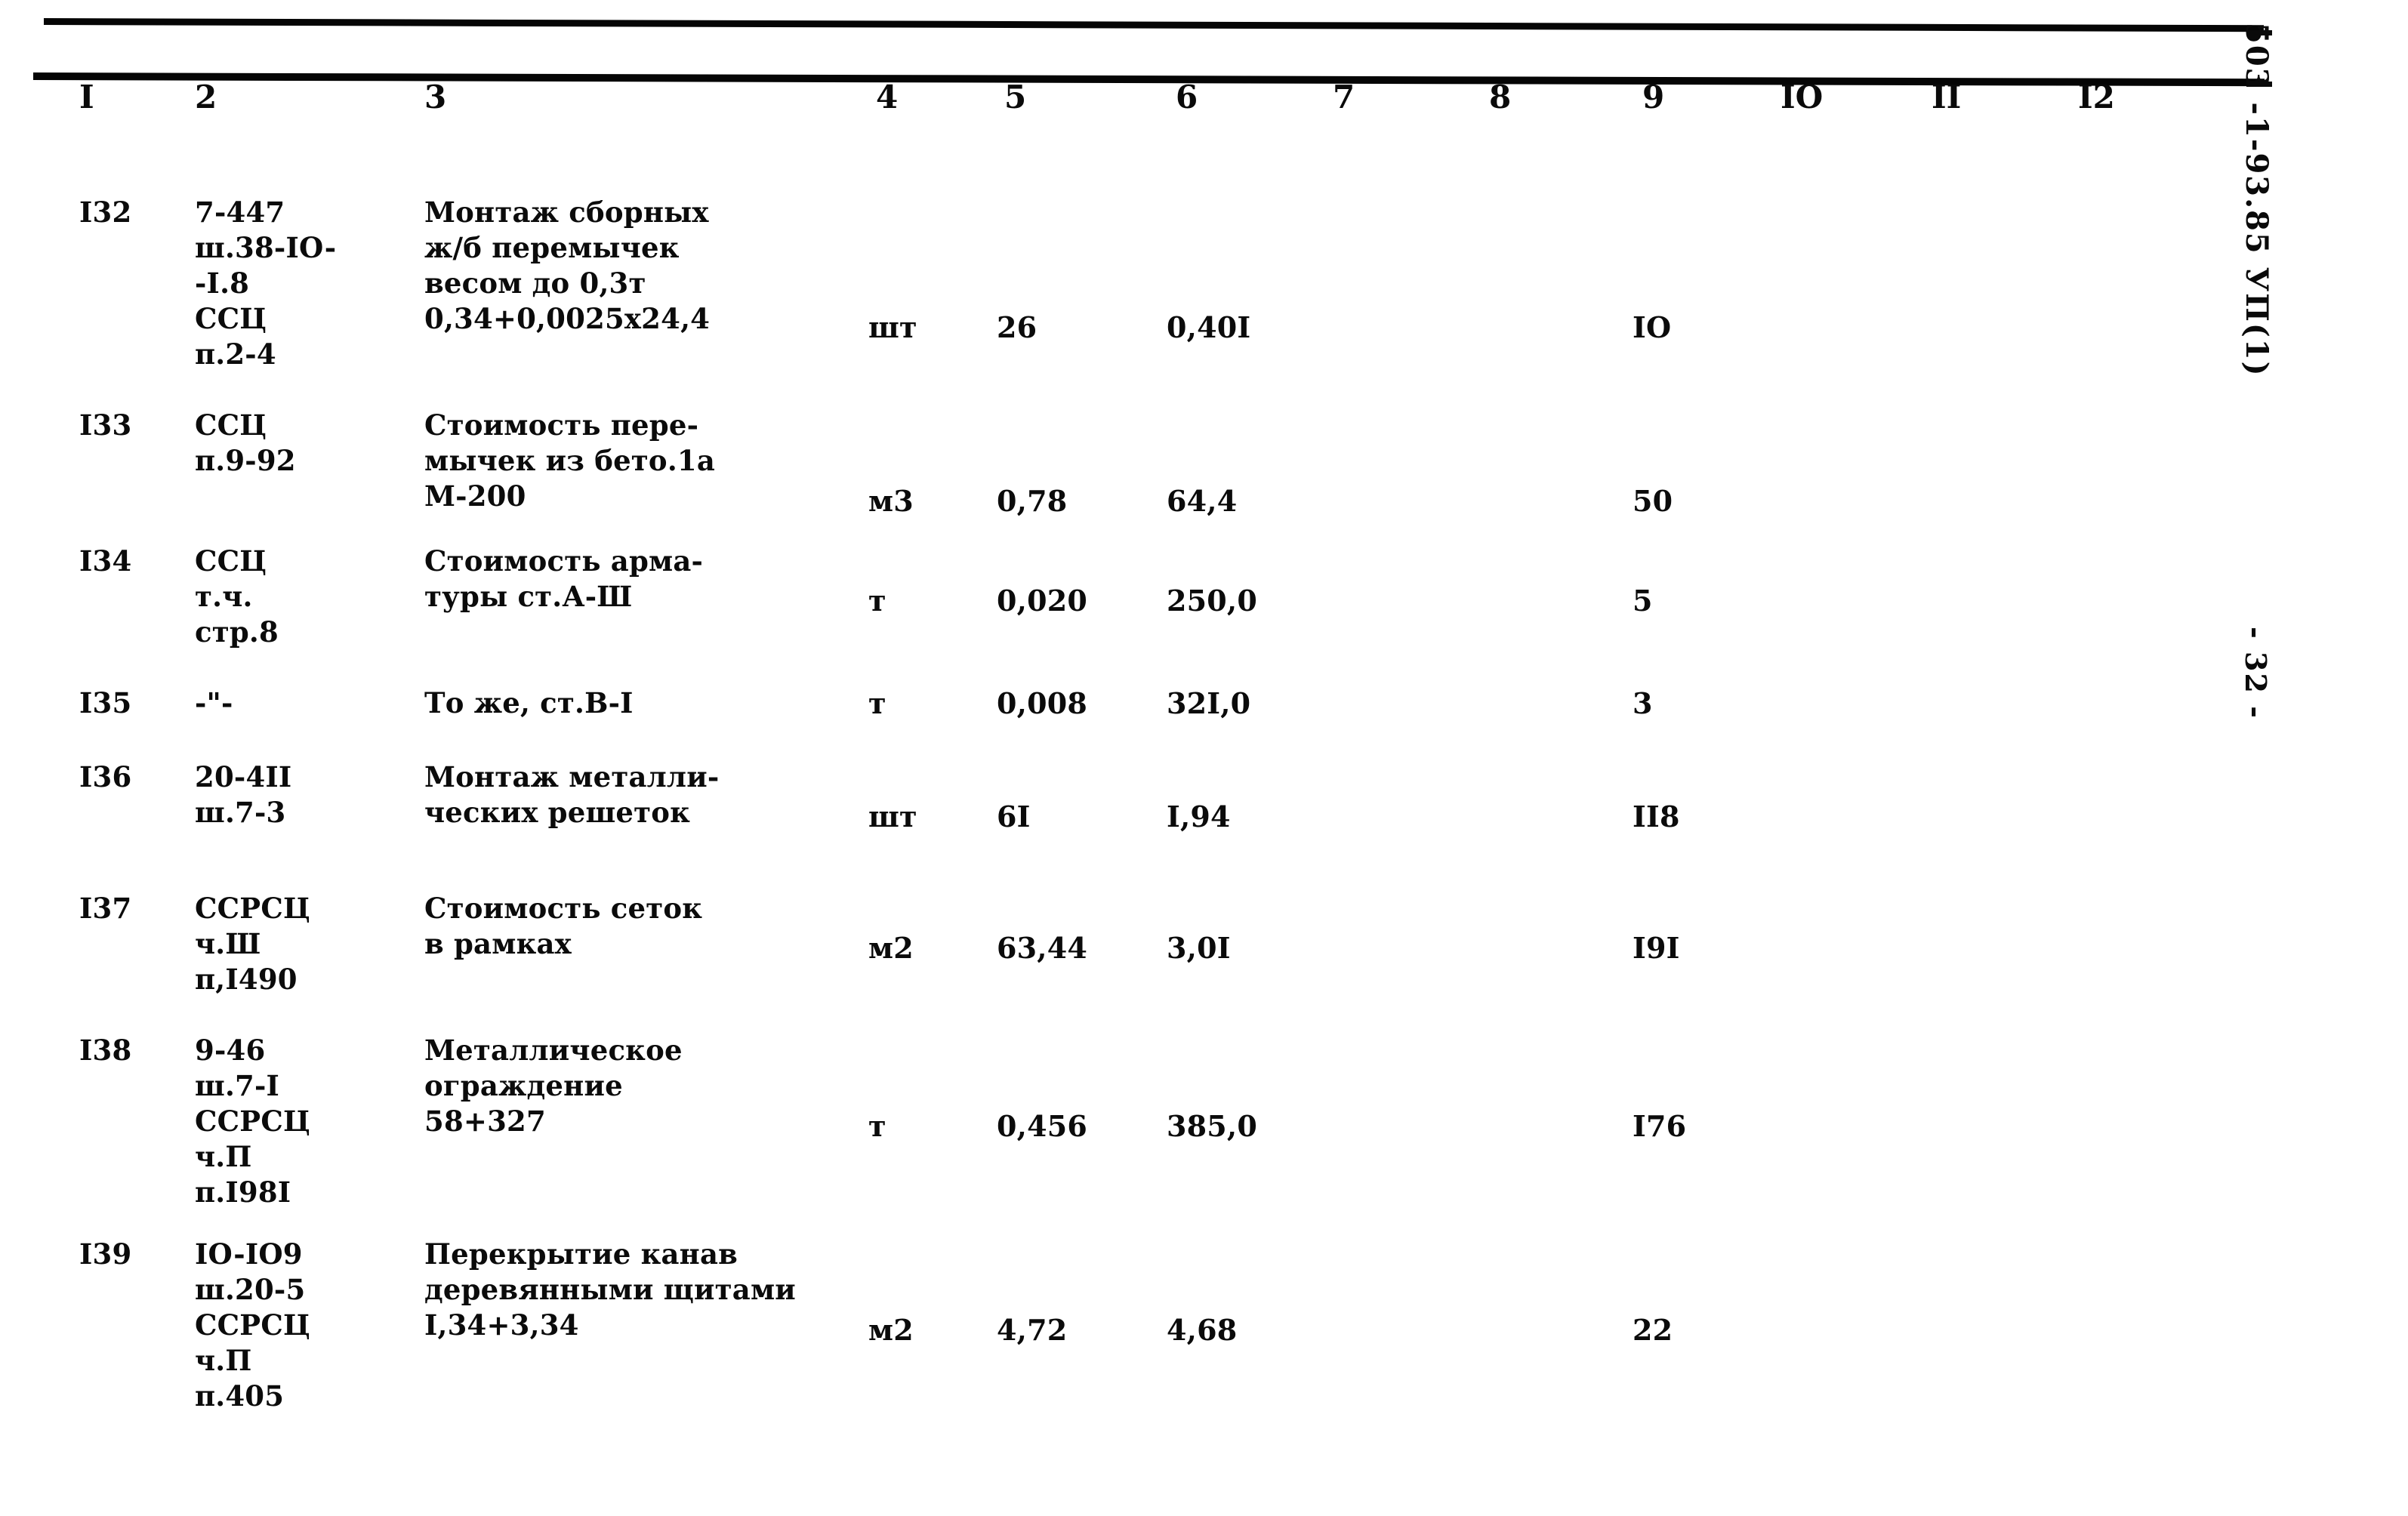 The width and height of the screenshot is (2408, 1516). Describe the element at coordinates (214, 702) in the screenshot. I see `norm-code: -"-` at that location.